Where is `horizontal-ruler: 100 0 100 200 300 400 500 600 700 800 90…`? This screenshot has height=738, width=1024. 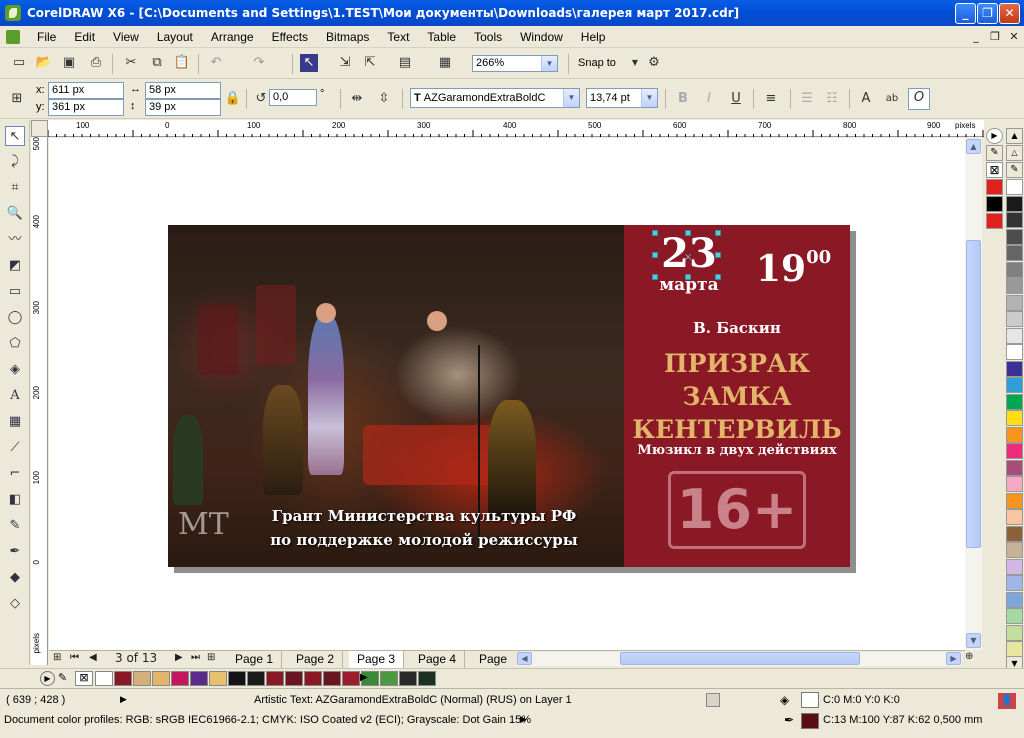
horizontal-ruler: 100 0 100 200 300 400 500 600 700 800 90… is located at coordinates (507, 128).